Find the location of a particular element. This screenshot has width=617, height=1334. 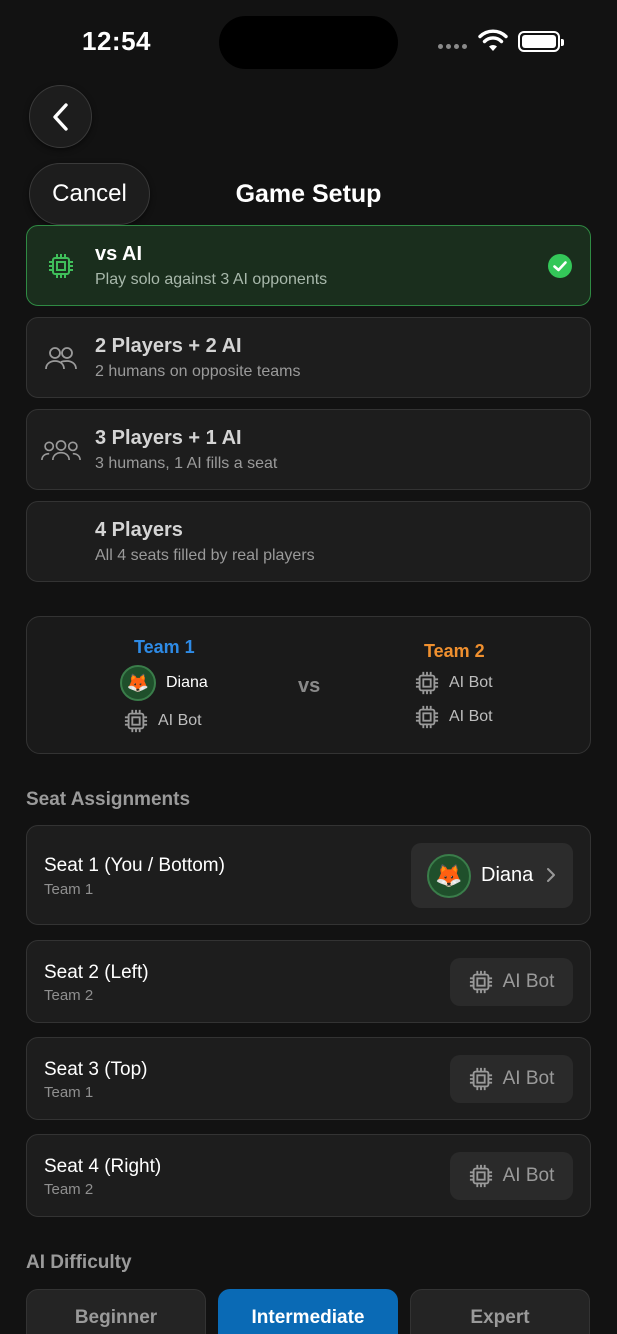

status-bar: 12:54 is located at coordinates (308, 42).